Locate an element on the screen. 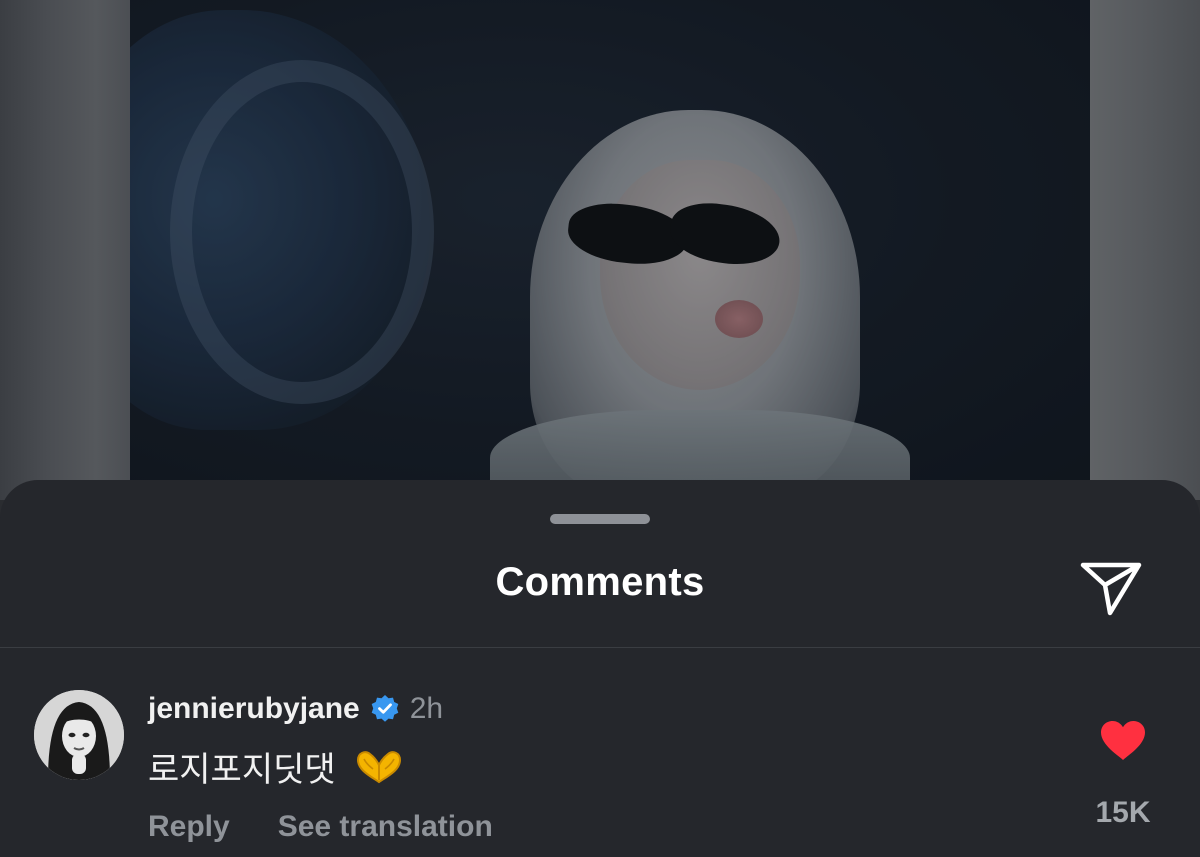 This screenshot has height=857, width=1200. heart-hands-icon is located at coordinates (378, 766).